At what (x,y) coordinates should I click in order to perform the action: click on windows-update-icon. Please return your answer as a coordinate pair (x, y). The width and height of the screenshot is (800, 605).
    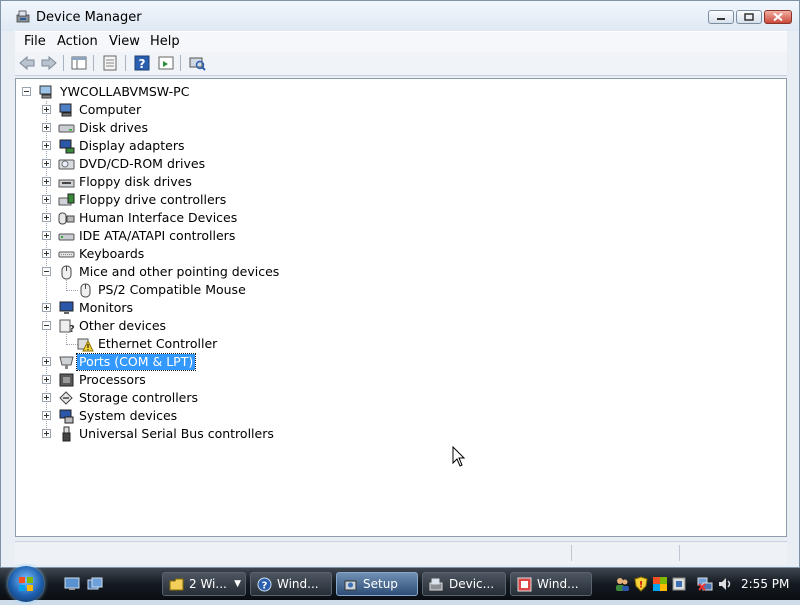
    Looking at the image, I should click on (660, 584).